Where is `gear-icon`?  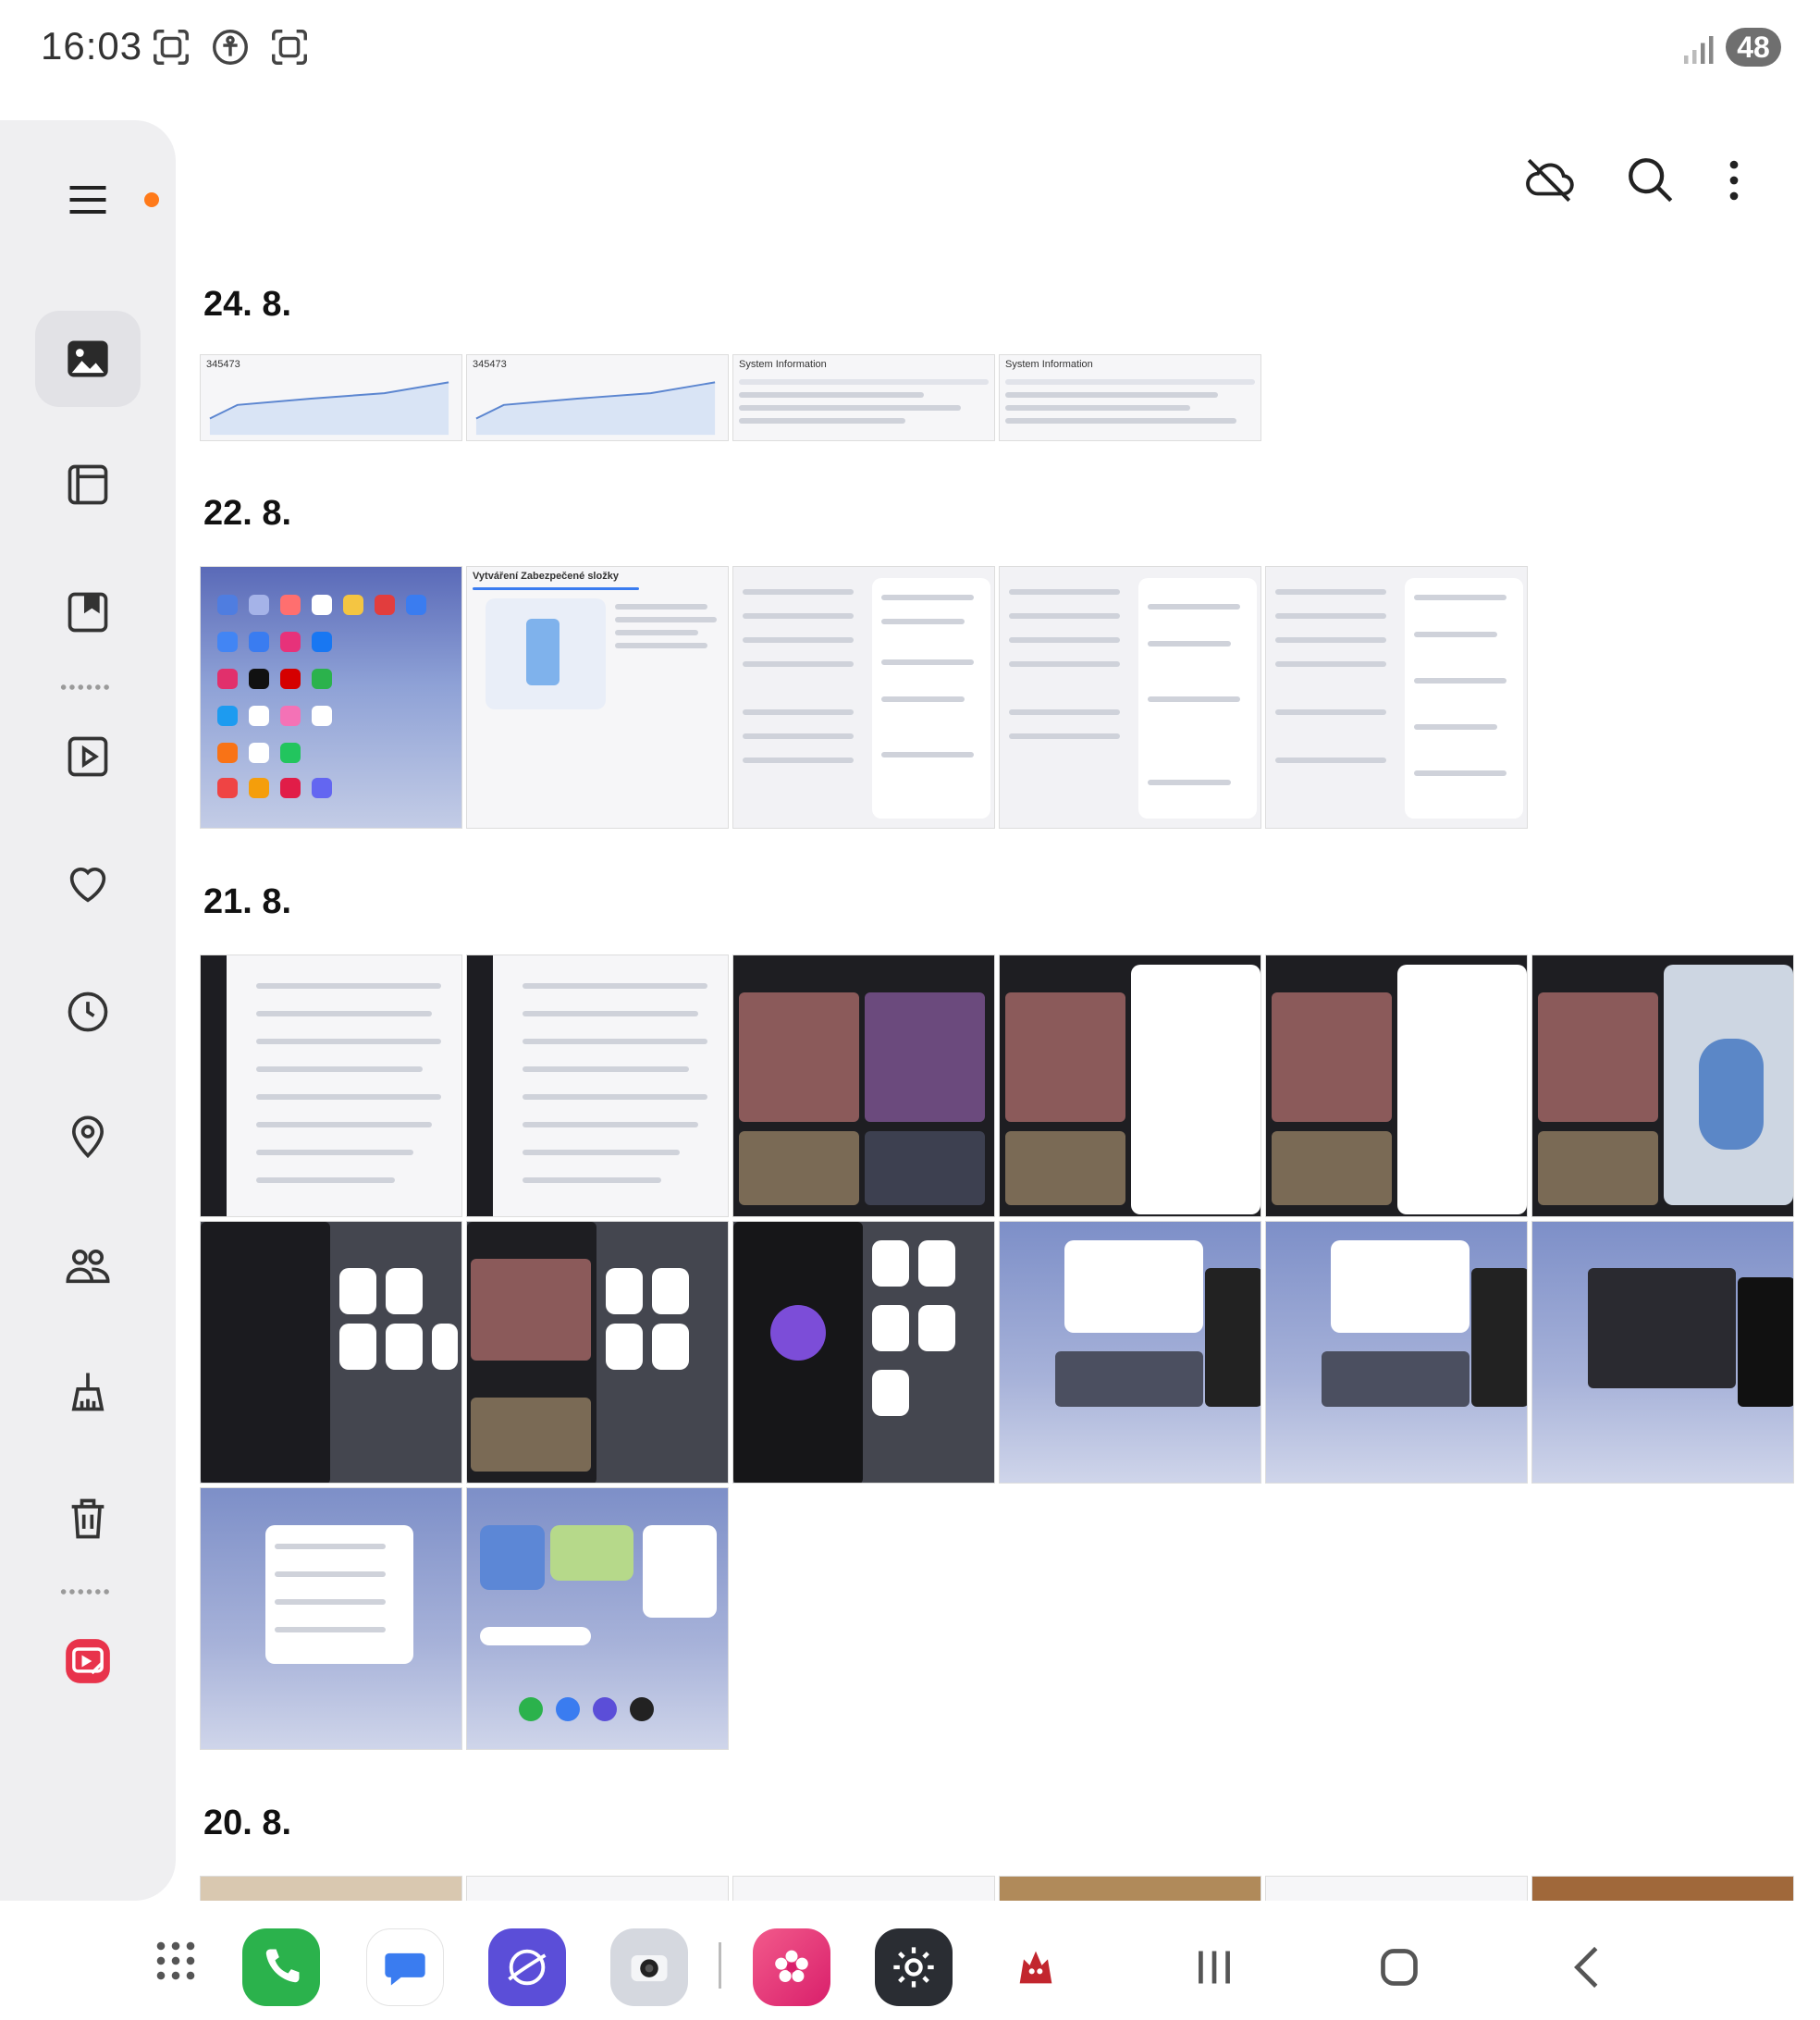 gear-icon is located at coordinates (913, 1967).